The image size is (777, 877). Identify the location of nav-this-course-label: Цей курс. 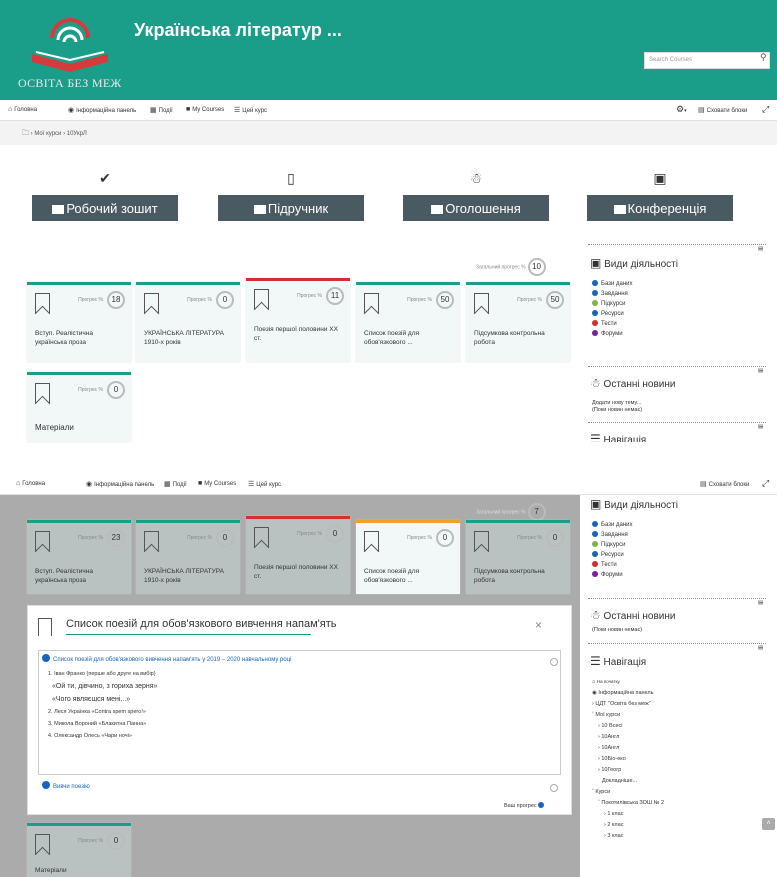
(269, 485).